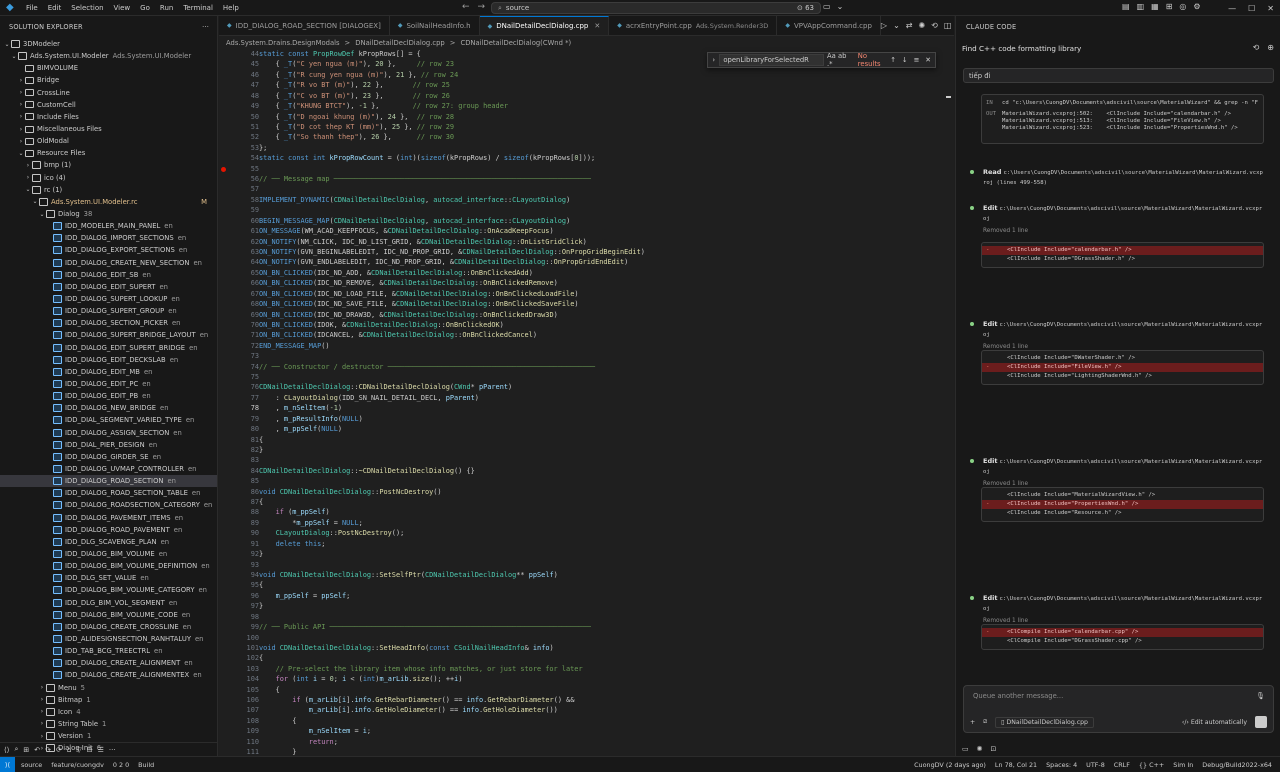 This screenshot has height=772, width=1280. I want to click on status-item: {} C++, so click(1151, 765).